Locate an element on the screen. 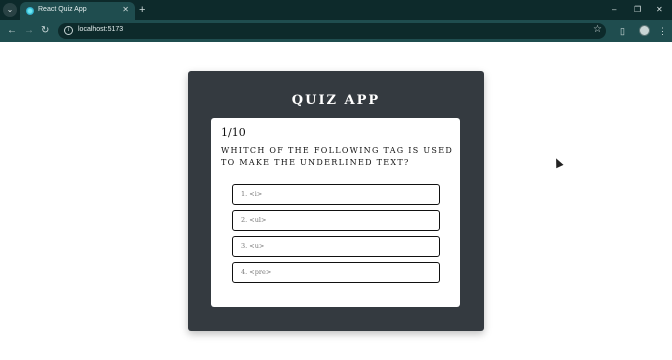  close-window-button: ✕ is located at coordinates (659, 10).